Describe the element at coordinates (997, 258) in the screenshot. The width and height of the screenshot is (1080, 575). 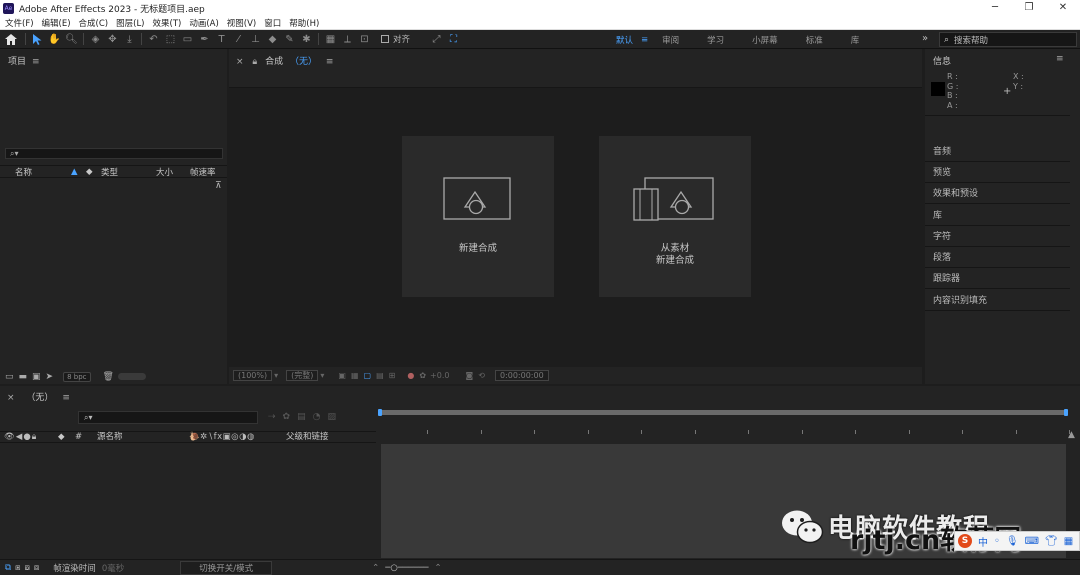
I see `panel-paragraph: 段落` at that location.